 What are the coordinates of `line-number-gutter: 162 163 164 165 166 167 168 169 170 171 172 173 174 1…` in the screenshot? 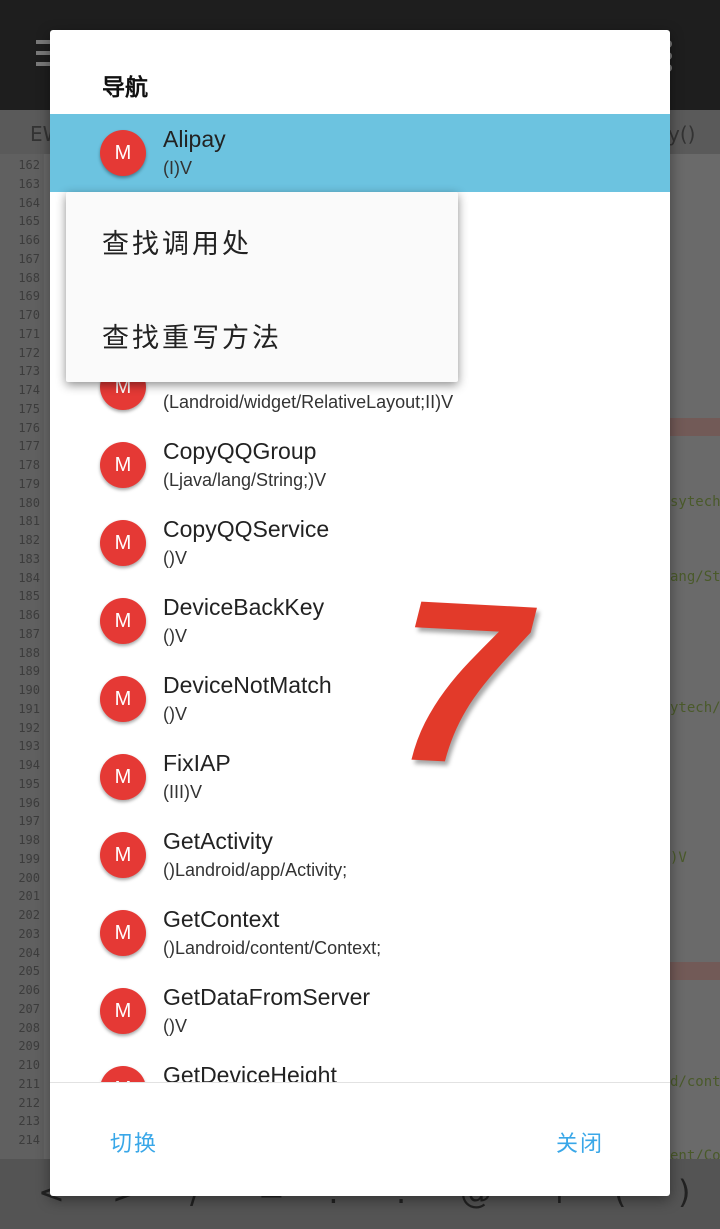 It's located at (22, 657).